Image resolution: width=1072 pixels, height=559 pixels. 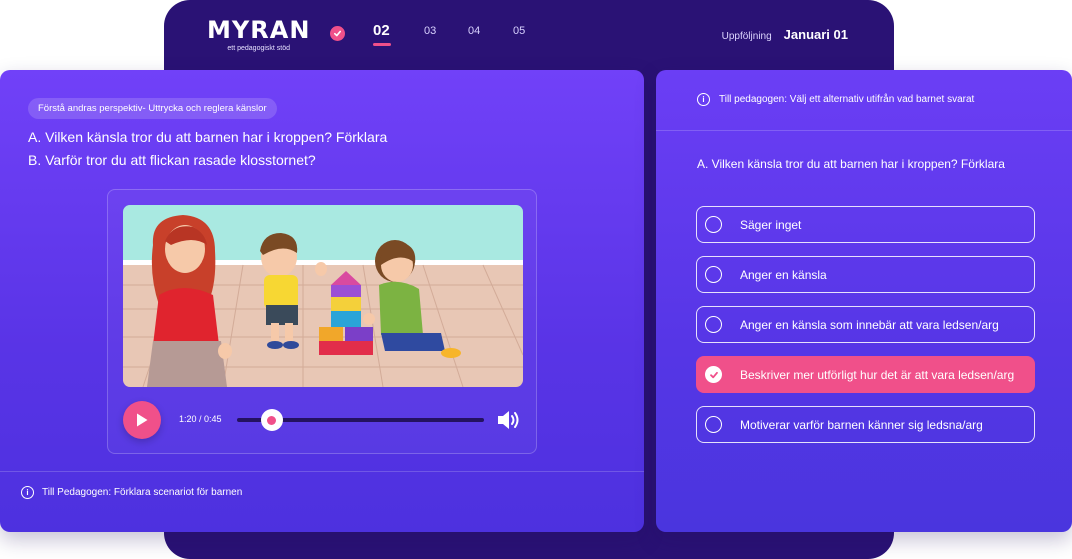 What do you see at coordinates (381, 30) in the screenshot?
I see `step-02: 02` at bounding box center [381, 30].